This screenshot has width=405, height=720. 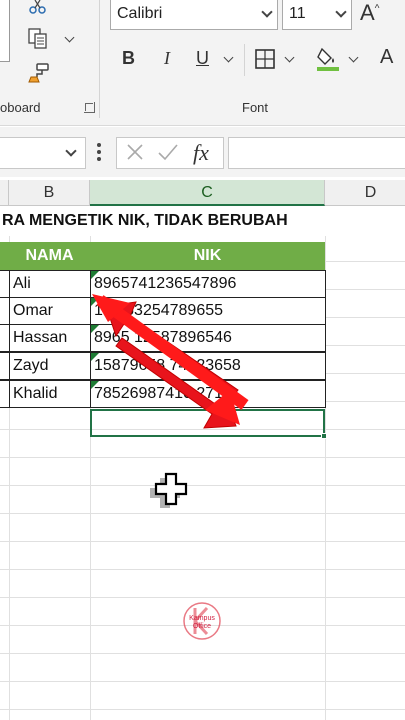 What do you see at coordinates (50, 366) in the screenshot?
I see `nama-cell: Zayd` at bounding box center [50, 366].